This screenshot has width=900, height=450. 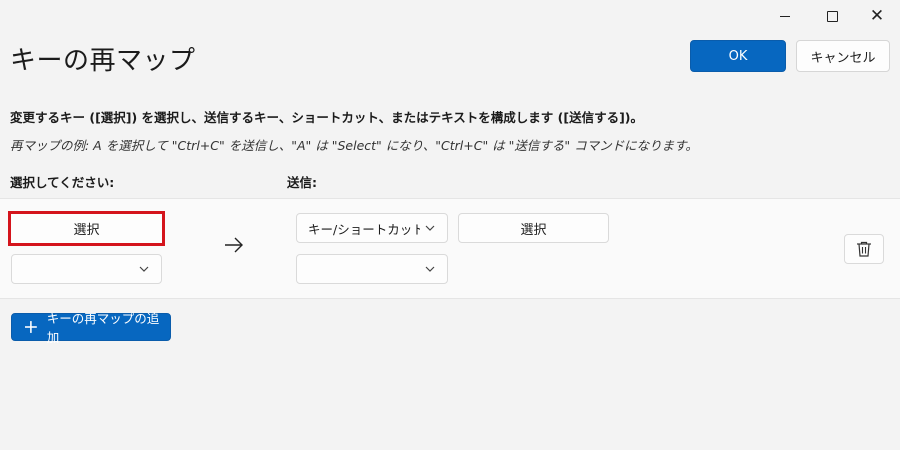 I want to click on page-title: キーの再マップ, so click(x=103, y=61).